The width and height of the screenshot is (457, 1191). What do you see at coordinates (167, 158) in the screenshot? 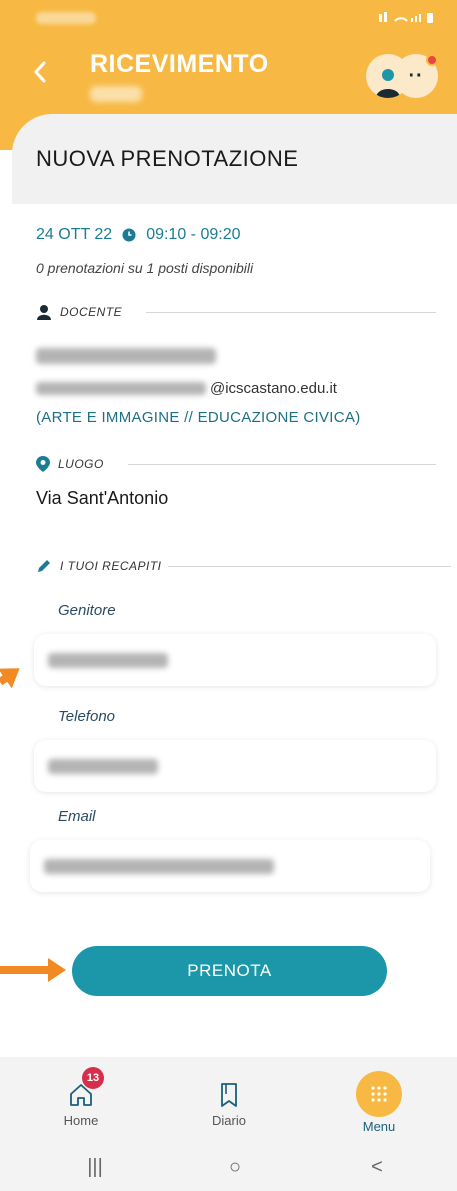
I see `section-title: NUOVA PRENOTAZIONE` at bounding box center [167, 158].